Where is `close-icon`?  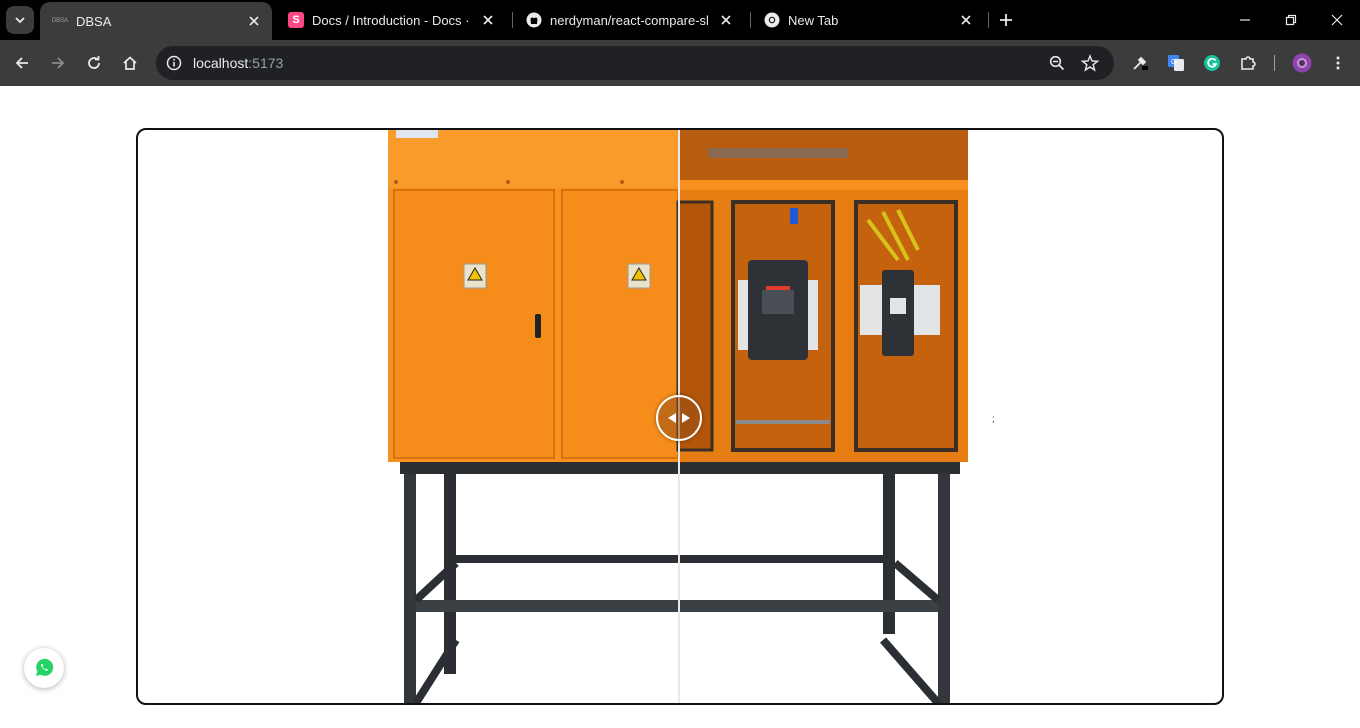
close-icon is located at coordinates (1337, 20).